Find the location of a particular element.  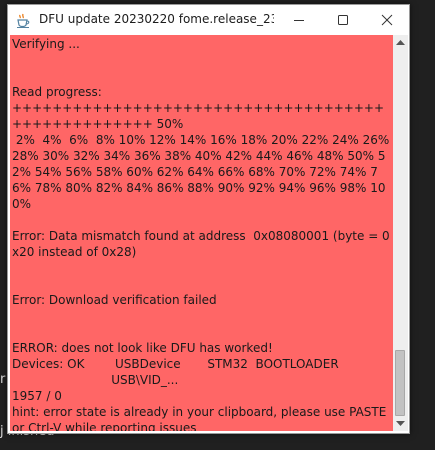

scroll-down-arrow-icon is located at coordinates (400, 423).